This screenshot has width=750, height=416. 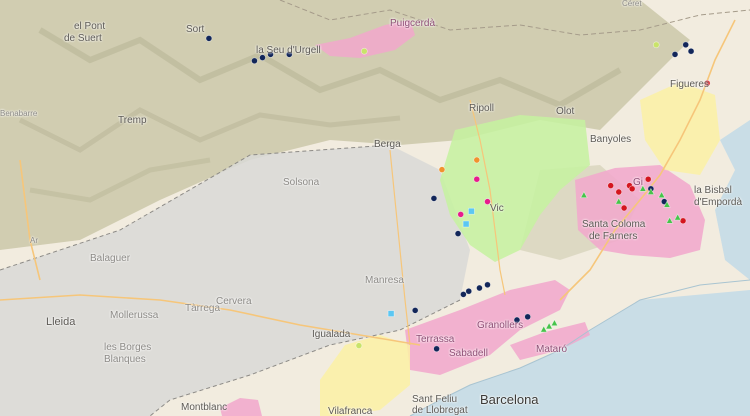 I want to click on label-de-llobregat: de Llobregat, so click(x=440, y=410).